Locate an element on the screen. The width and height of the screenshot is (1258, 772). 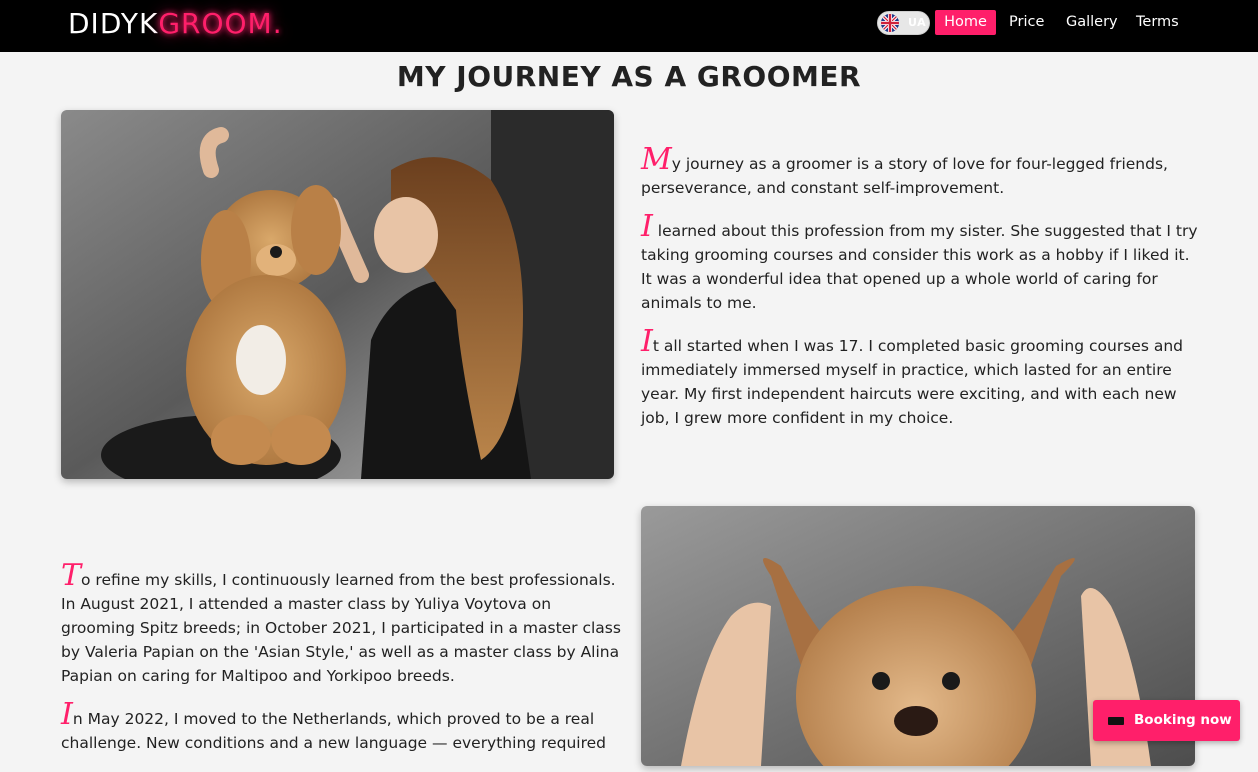
top-navbar: DIDYKGROOM. UA Home Price Gallery Terms is located at coordinates (629, 26).